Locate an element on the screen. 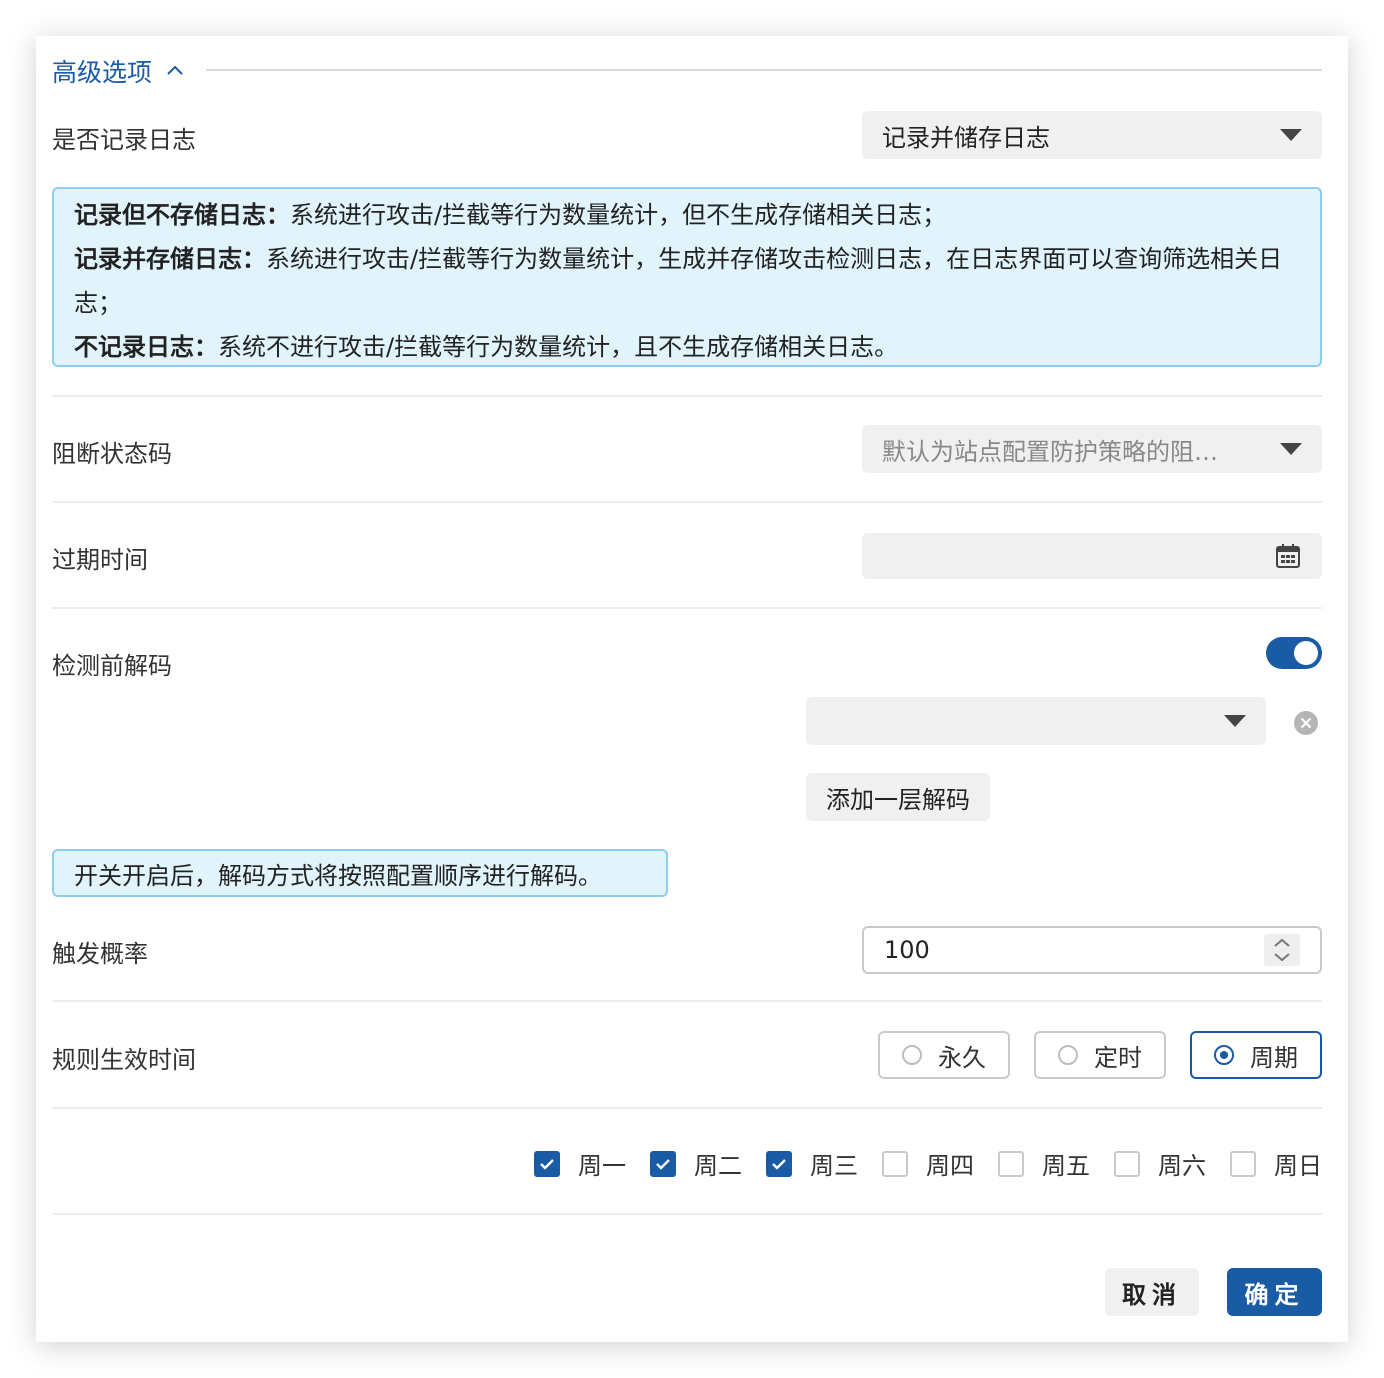 This screenshot has width=1384, height=1378. decode-tip-text: 开关开启后，解码方式将按照配置顺序进行解码。 is located at coordinates (338, 875).